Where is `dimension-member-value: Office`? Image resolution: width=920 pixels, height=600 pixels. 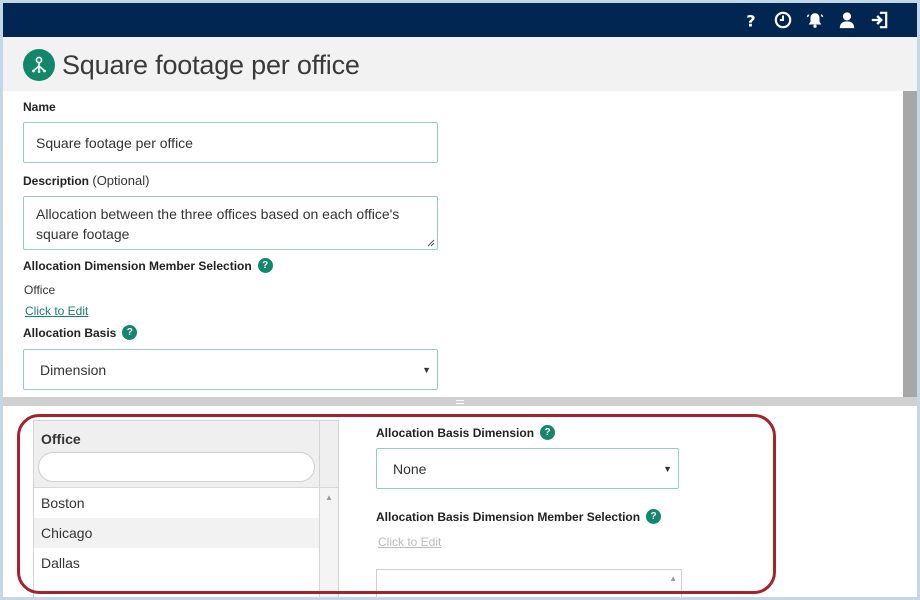
dimension-member-value: Office is located at coordinates (40, 290).